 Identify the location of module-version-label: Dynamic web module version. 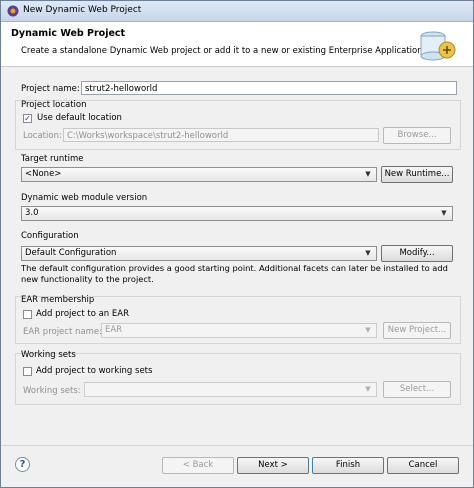
(84, 198).